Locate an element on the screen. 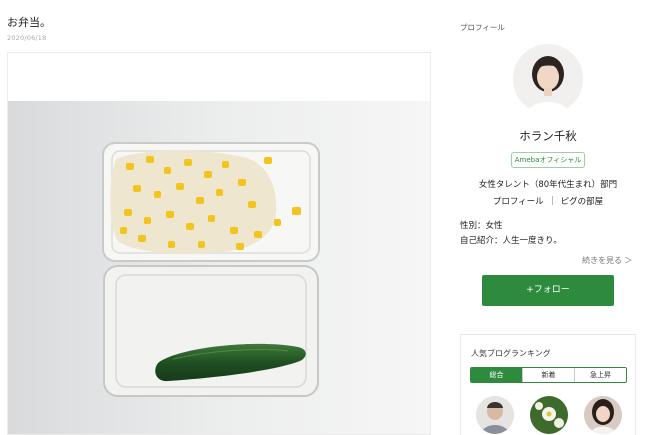  profile-name: ホラン千秋 is located at coordinates (547, 136).